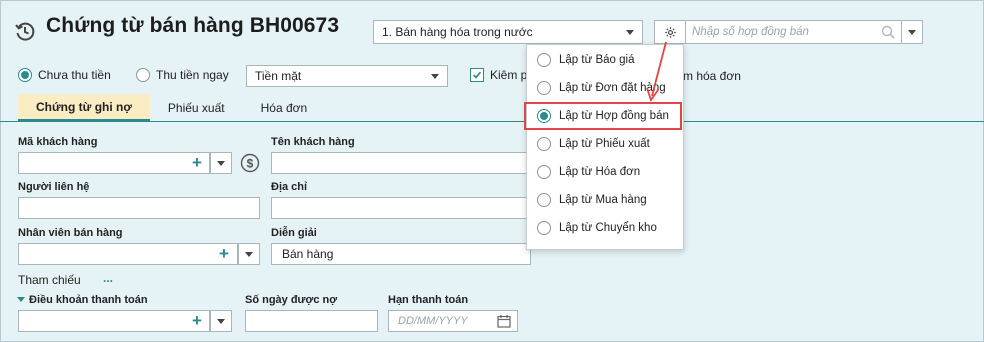 This screenshot has height=342, width=984. Describe the element at coordinates (197, 320) in the screenshot. I see `add-payment-terms-icon: +` at that location.